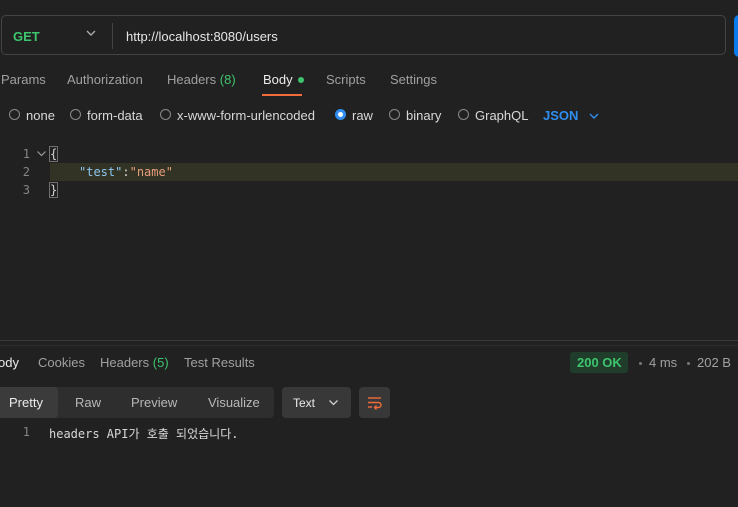 This screenshot has width=738, height=507. What do you see at coordinates (394, 114) in the screenshot?
I see `radio-binary` at bounding box center [394, 114].